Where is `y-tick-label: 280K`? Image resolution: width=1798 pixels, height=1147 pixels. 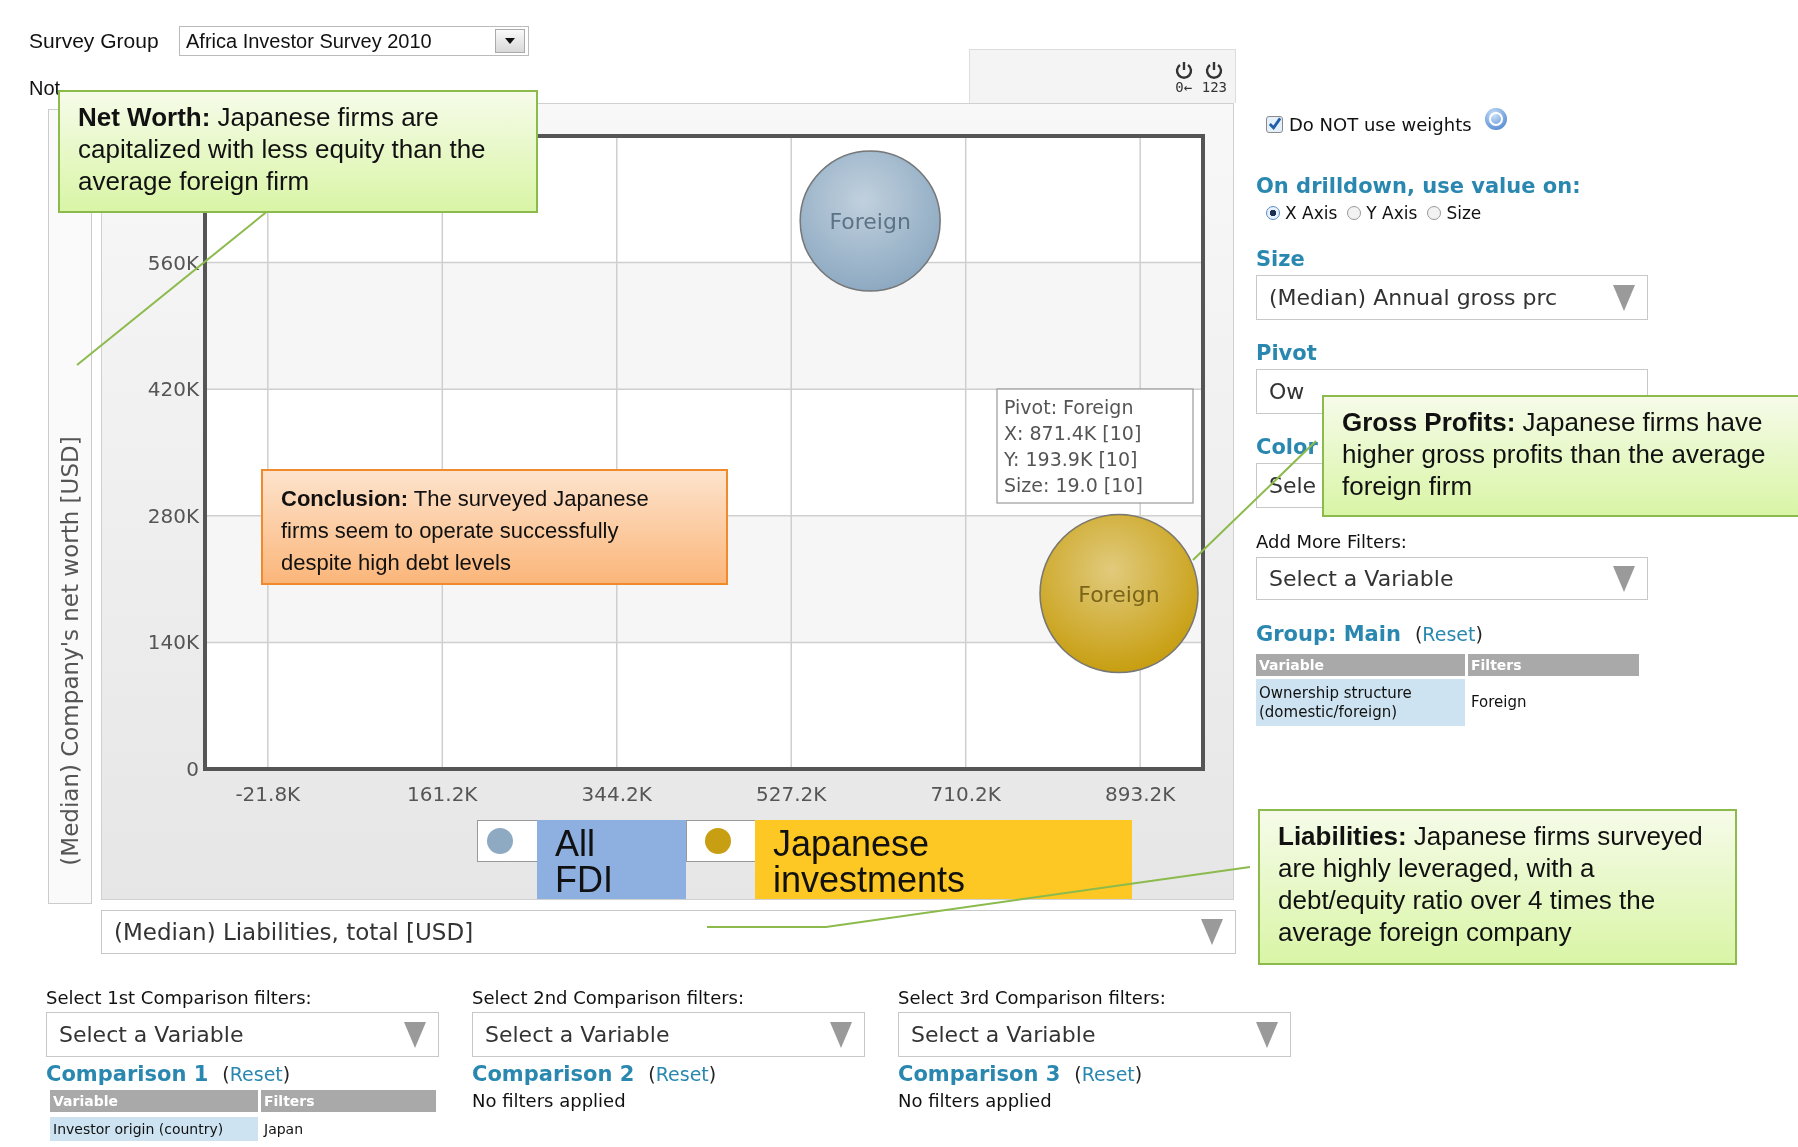 y-tick-label: 280K is located at coordinates (173, 515).